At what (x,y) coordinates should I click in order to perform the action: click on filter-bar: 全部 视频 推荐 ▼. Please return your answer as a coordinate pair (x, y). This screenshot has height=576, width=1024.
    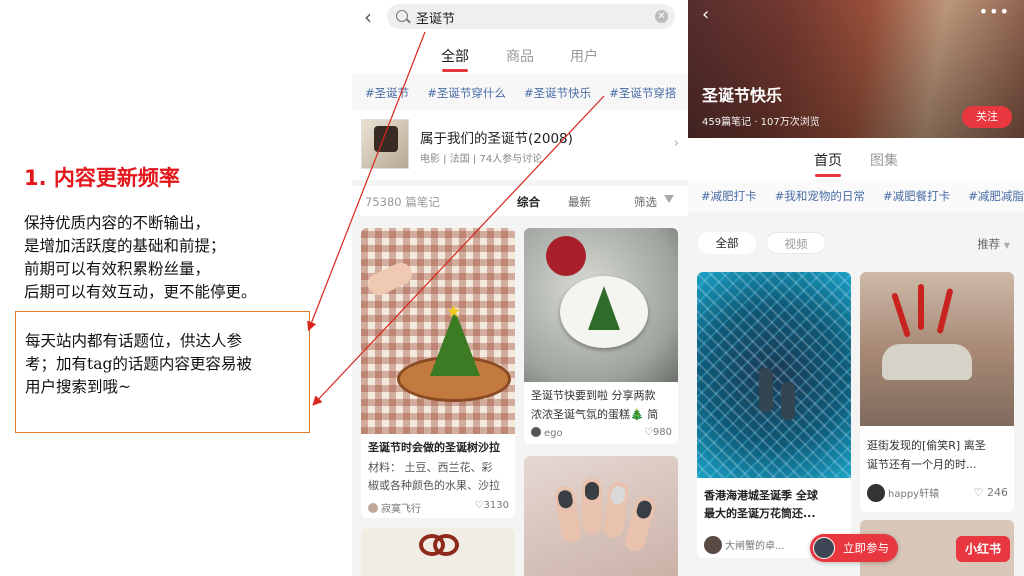
    Looking at the image, I should click on (856, 242).